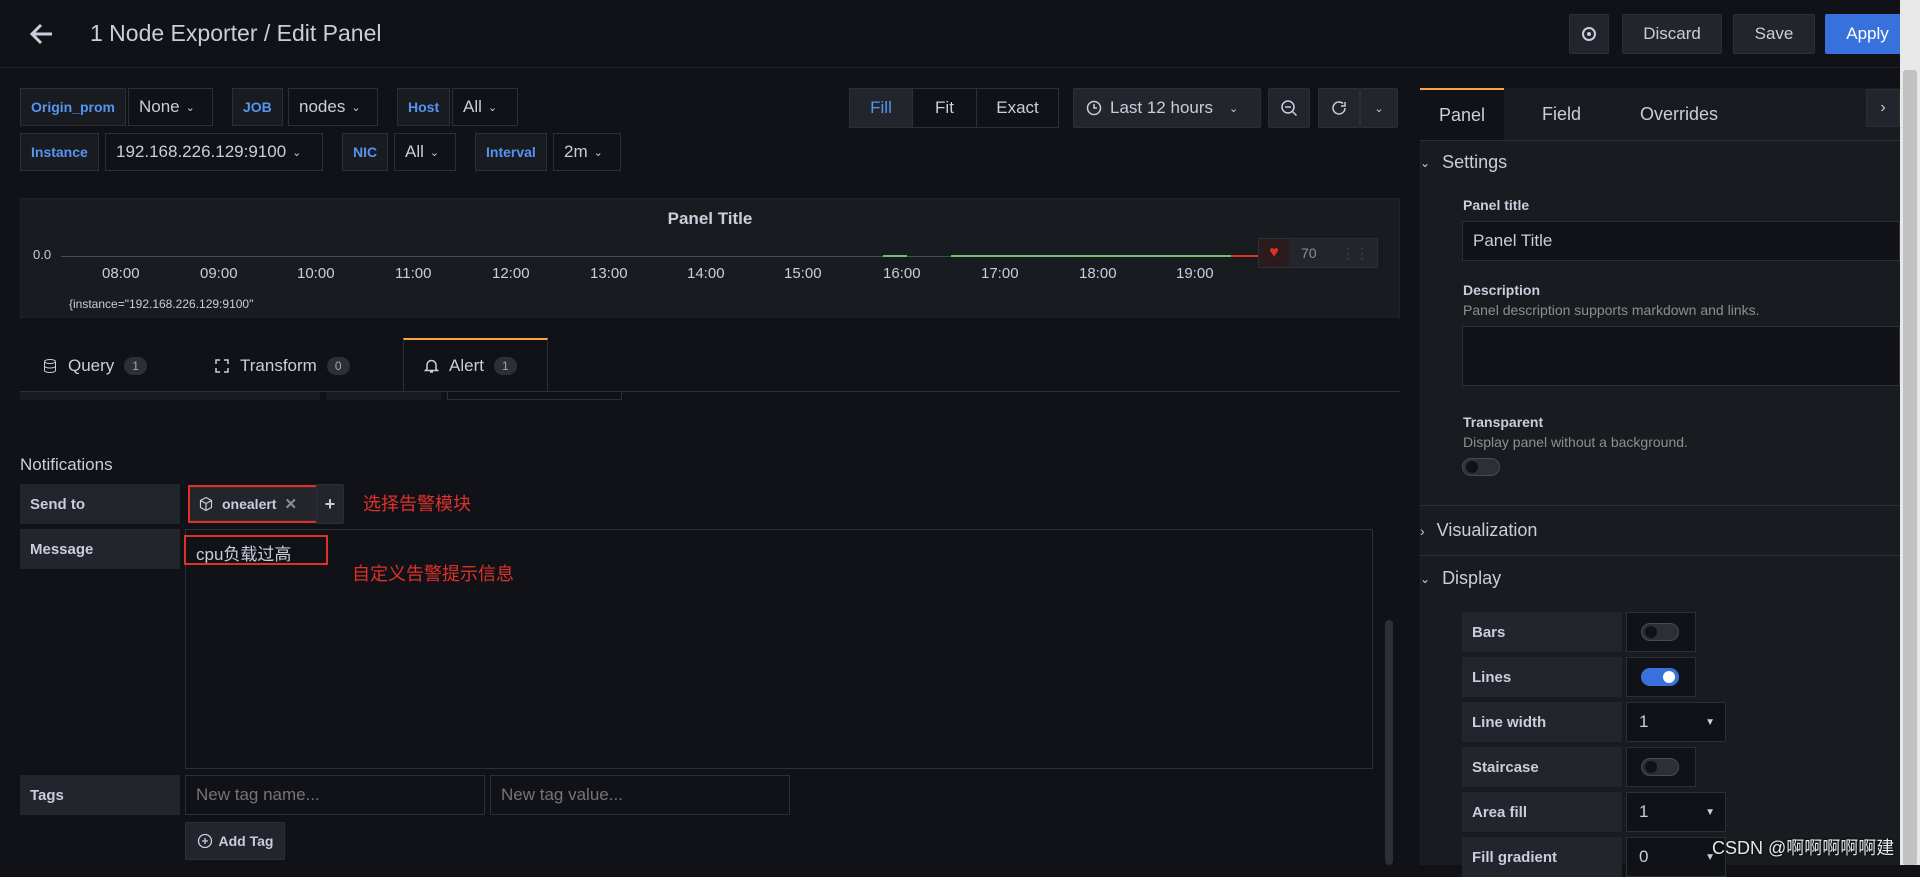 This screenshot has height=877, width=1920. What do you see at coordinates (640, 795) in the screenshot?
I see `tag-value-input` at bounding box center [640, 795].